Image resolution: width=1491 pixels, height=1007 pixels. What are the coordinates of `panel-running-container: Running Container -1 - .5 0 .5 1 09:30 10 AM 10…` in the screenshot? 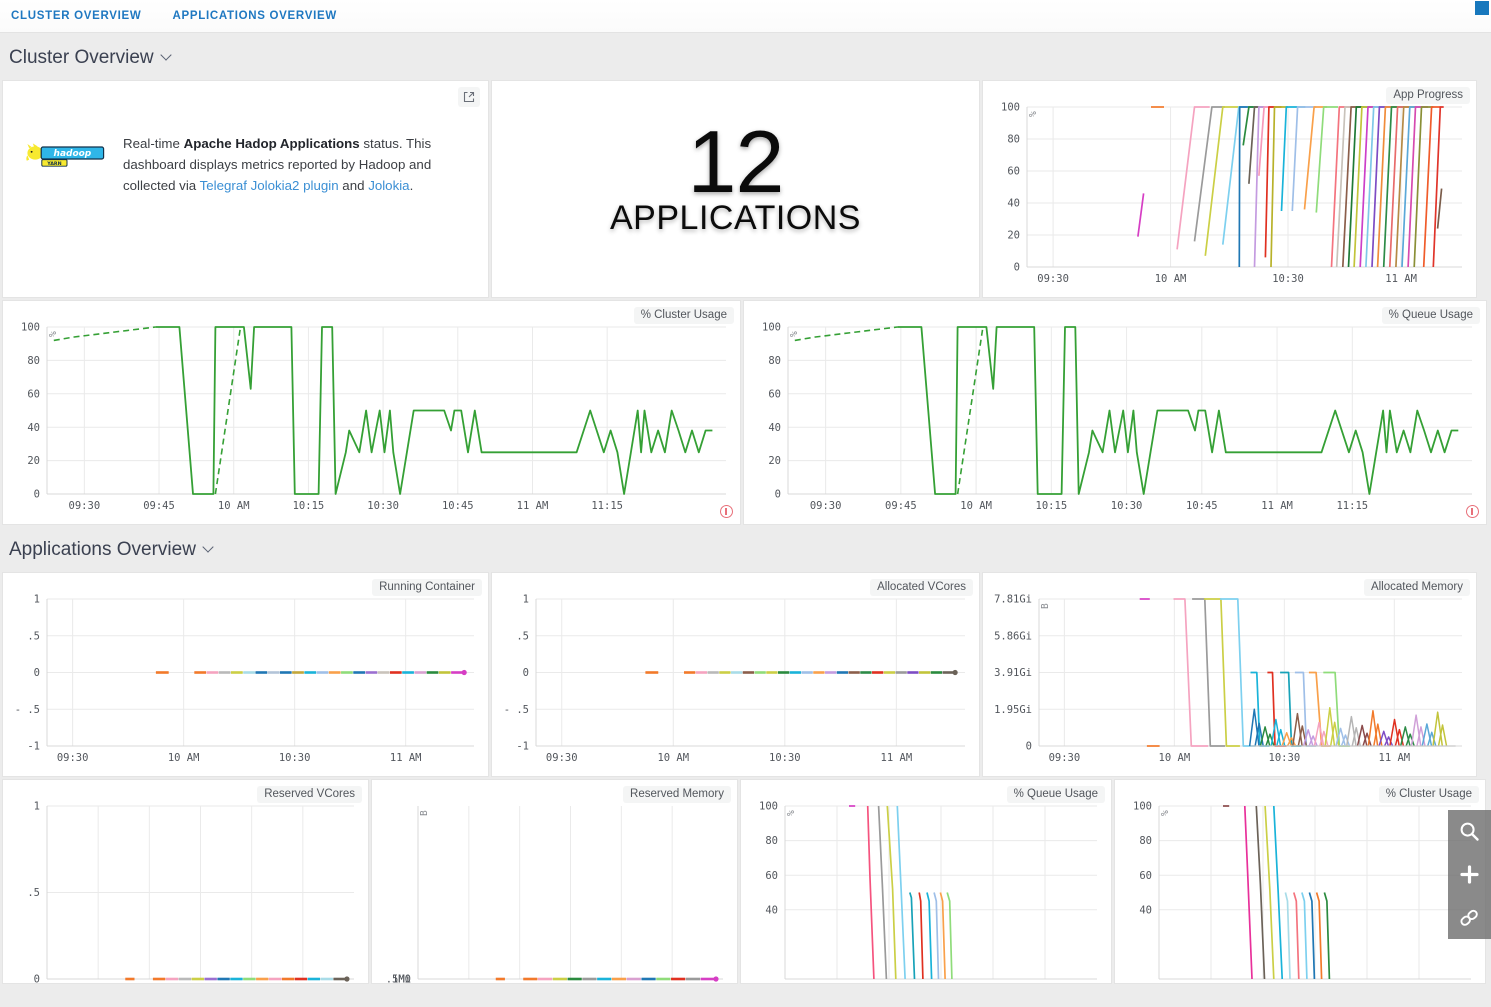 It's located at (245, 674).